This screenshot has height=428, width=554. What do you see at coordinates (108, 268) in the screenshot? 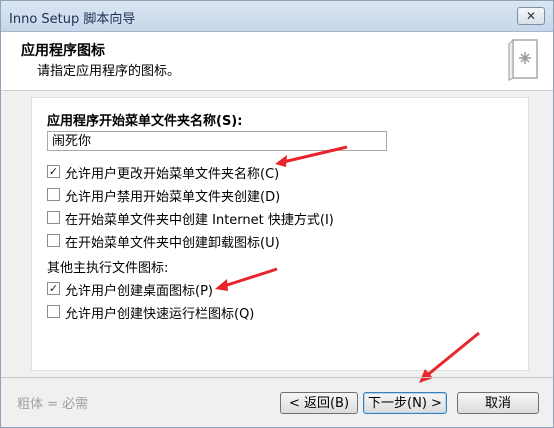
I see `other-icons-heading: 其他主执行文件图标:` at bounding box center [108, 268].